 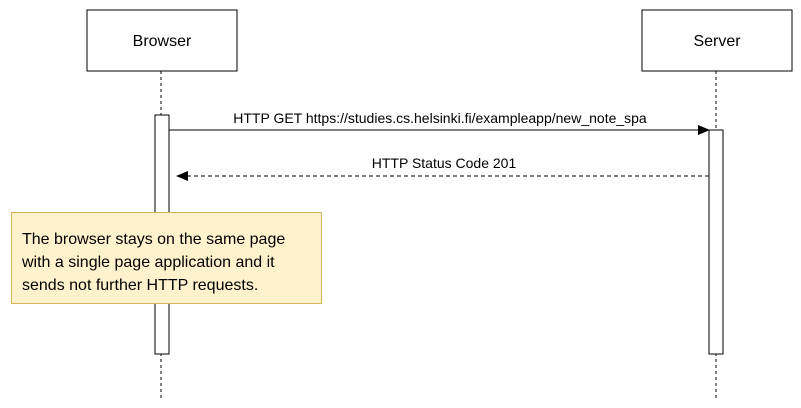 I want to click on browser-participant-label: Browser, so click(x=162, y=41).